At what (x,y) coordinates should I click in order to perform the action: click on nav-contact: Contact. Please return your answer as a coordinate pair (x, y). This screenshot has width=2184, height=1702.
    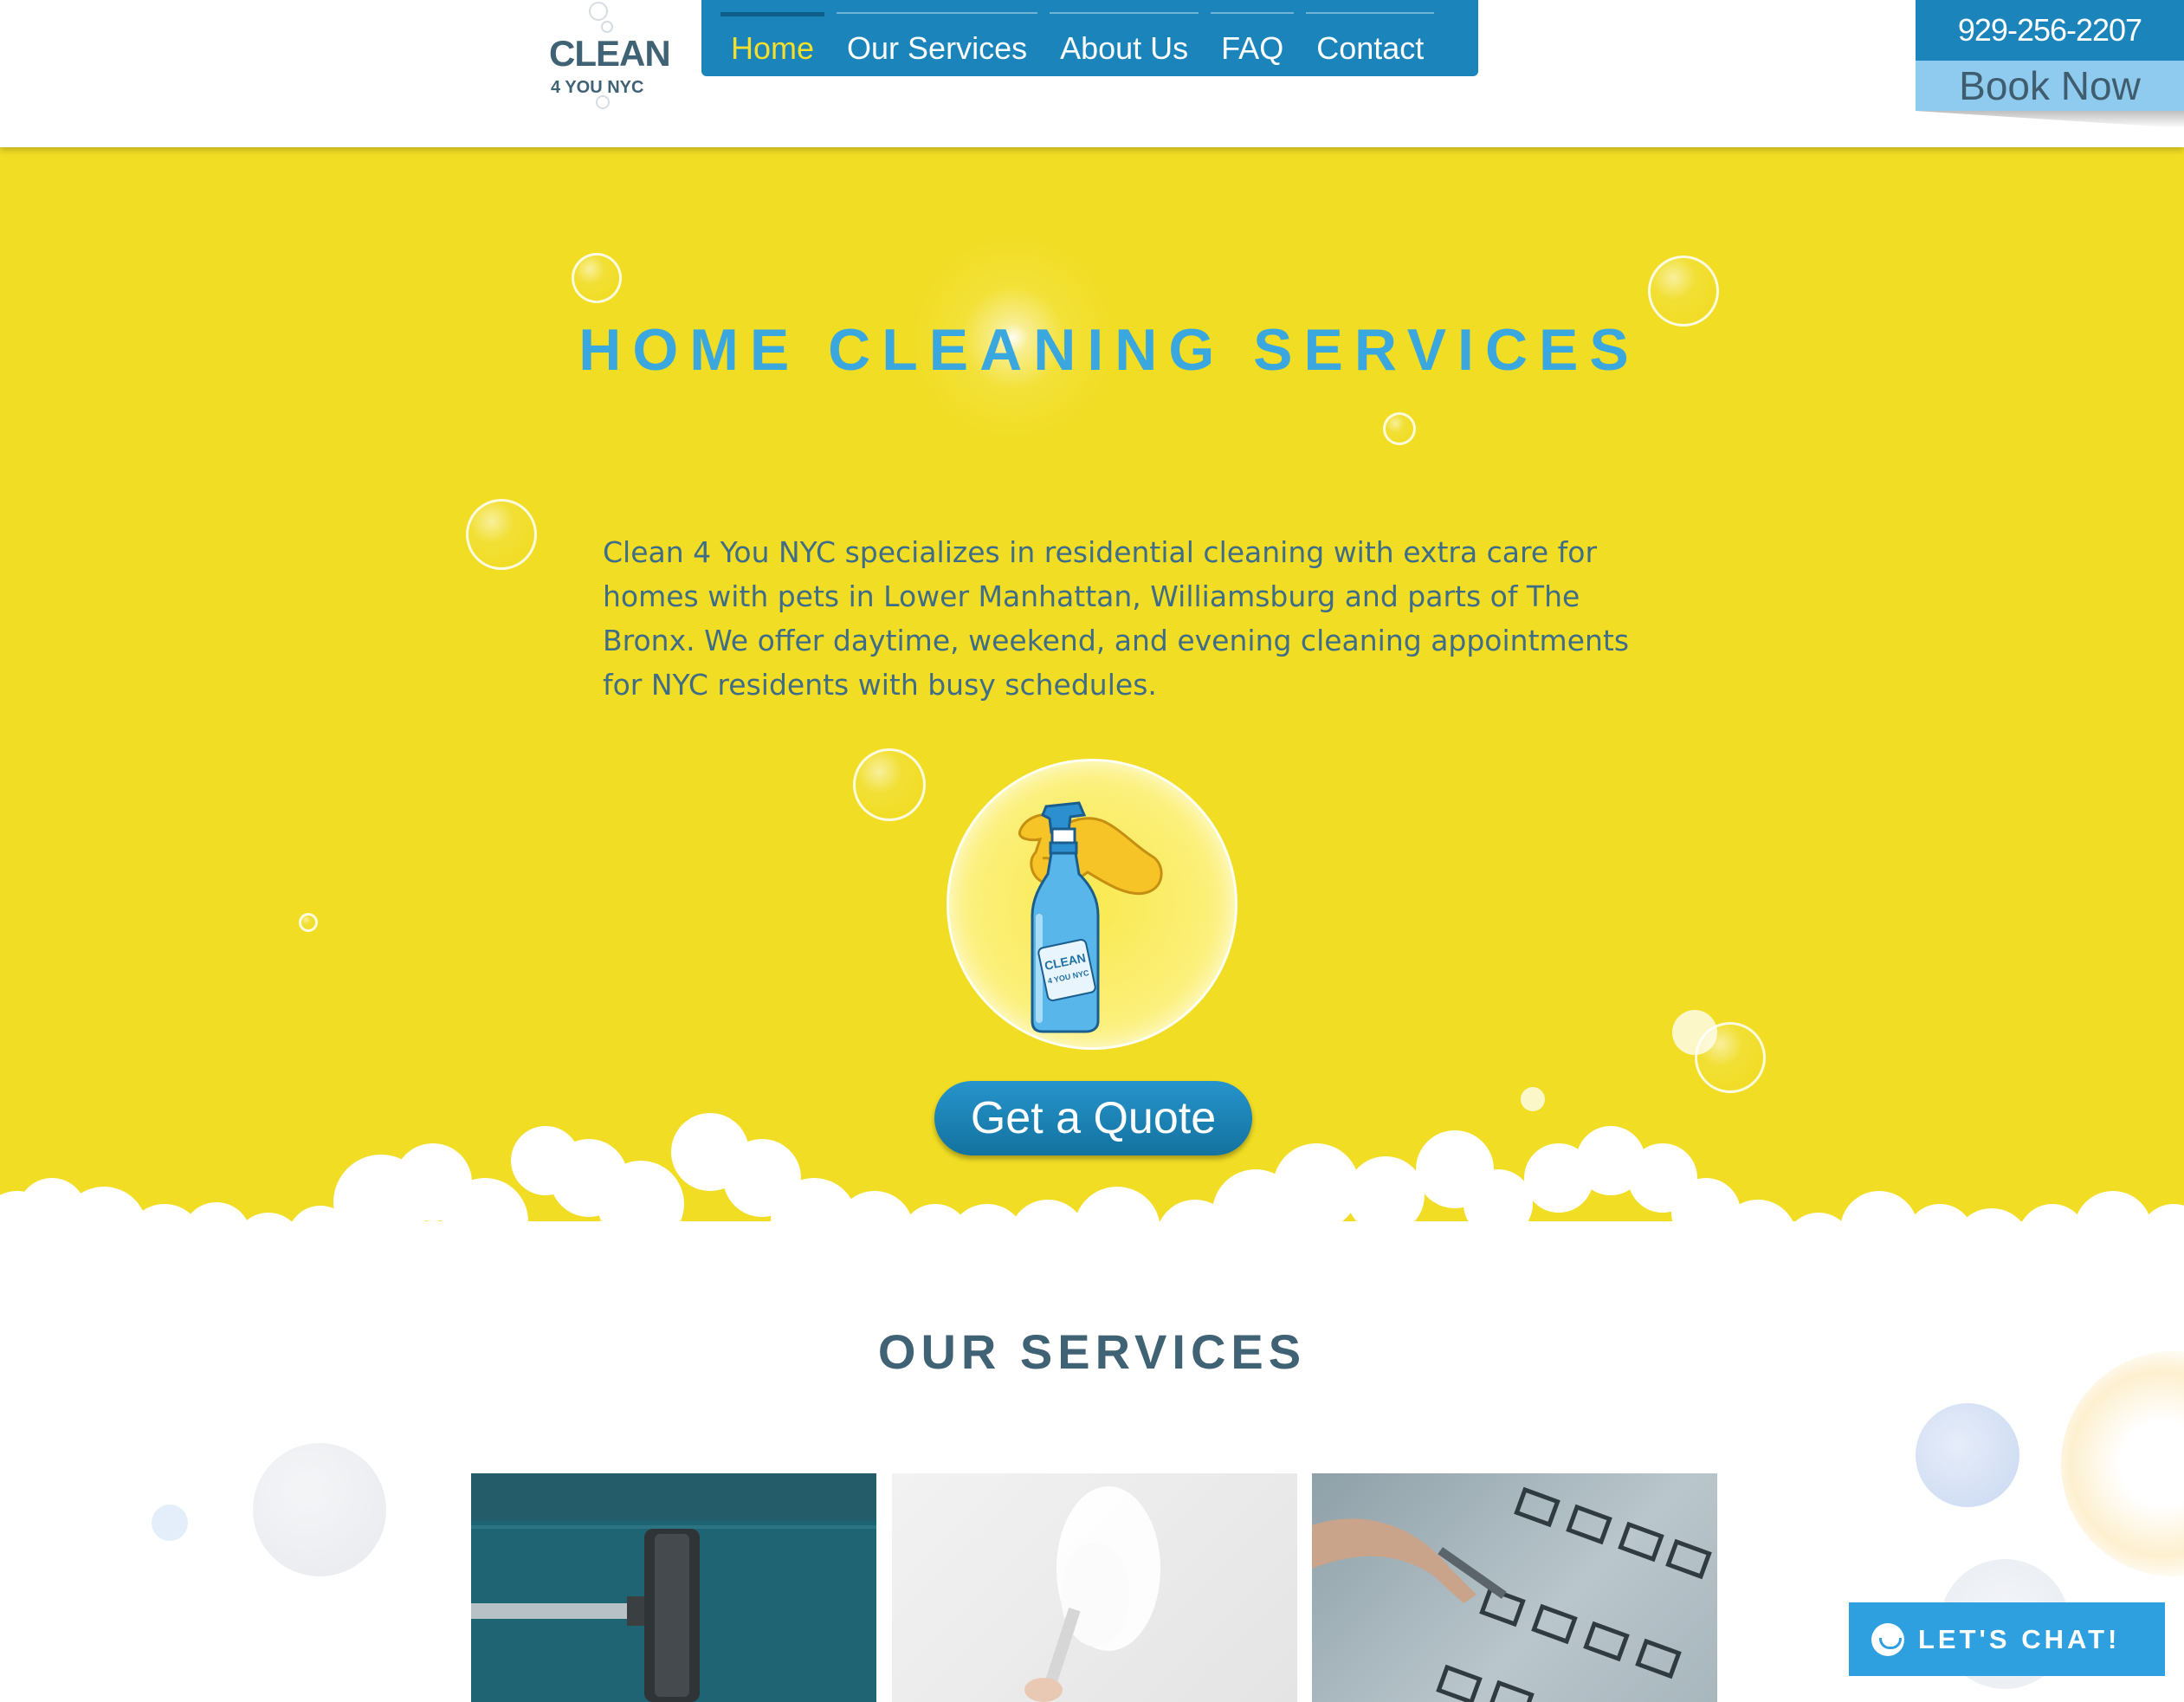
    Looking at the image, I should click on (1370, 44).